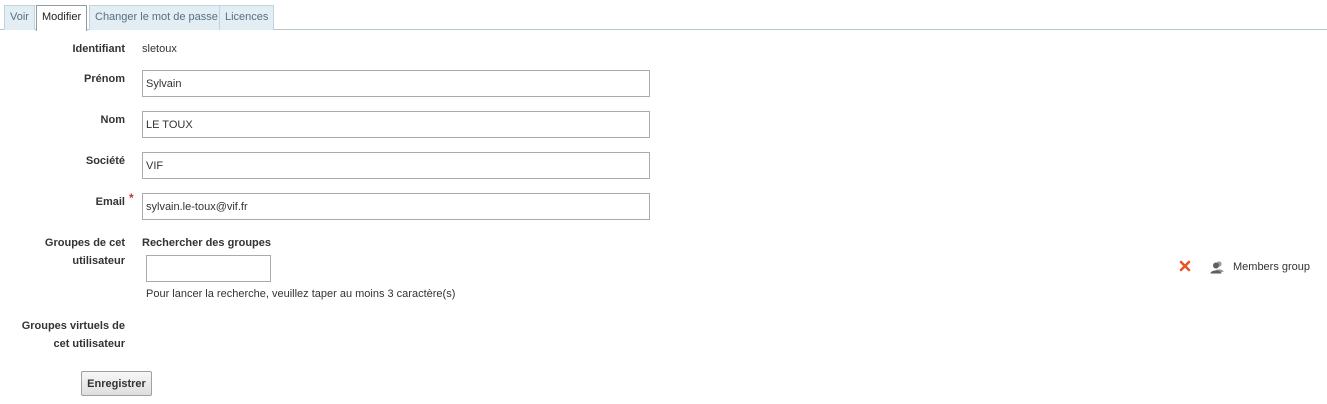 The height and width of the screenshot is (404, 1327). What do you see at coordinates (84, 243) in the screenshot?
I see `groups-label-line1: Groupes de cet` at bounding box center [84, 243].